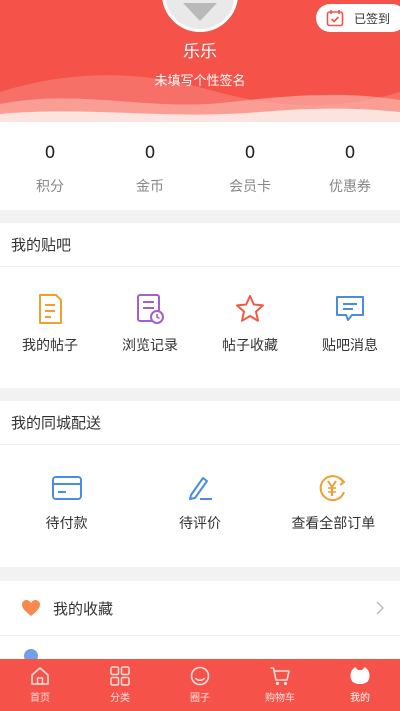 The image size is (400, 711). Describe the element at coordinates (40, 698) in the screenshot. I see `tab-label: 首页` at that location.